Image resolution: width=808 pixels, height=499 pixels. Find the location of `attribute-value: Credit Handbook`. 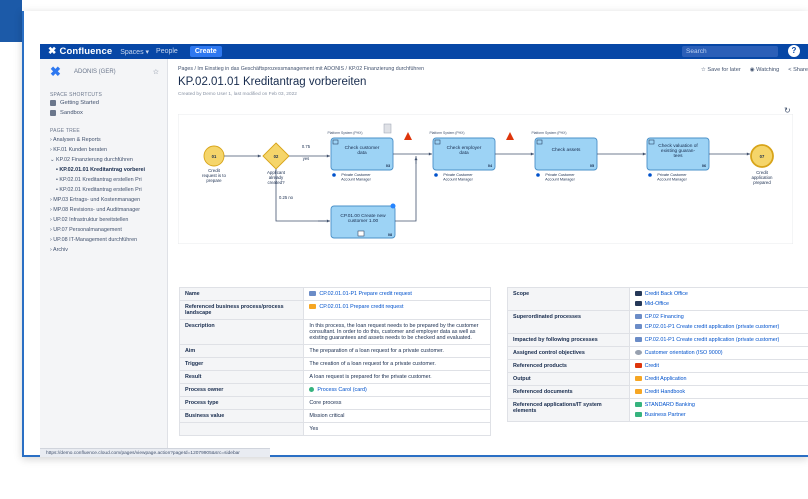

attribute-value: Credit Handbook is located at coordinates (718, 392).